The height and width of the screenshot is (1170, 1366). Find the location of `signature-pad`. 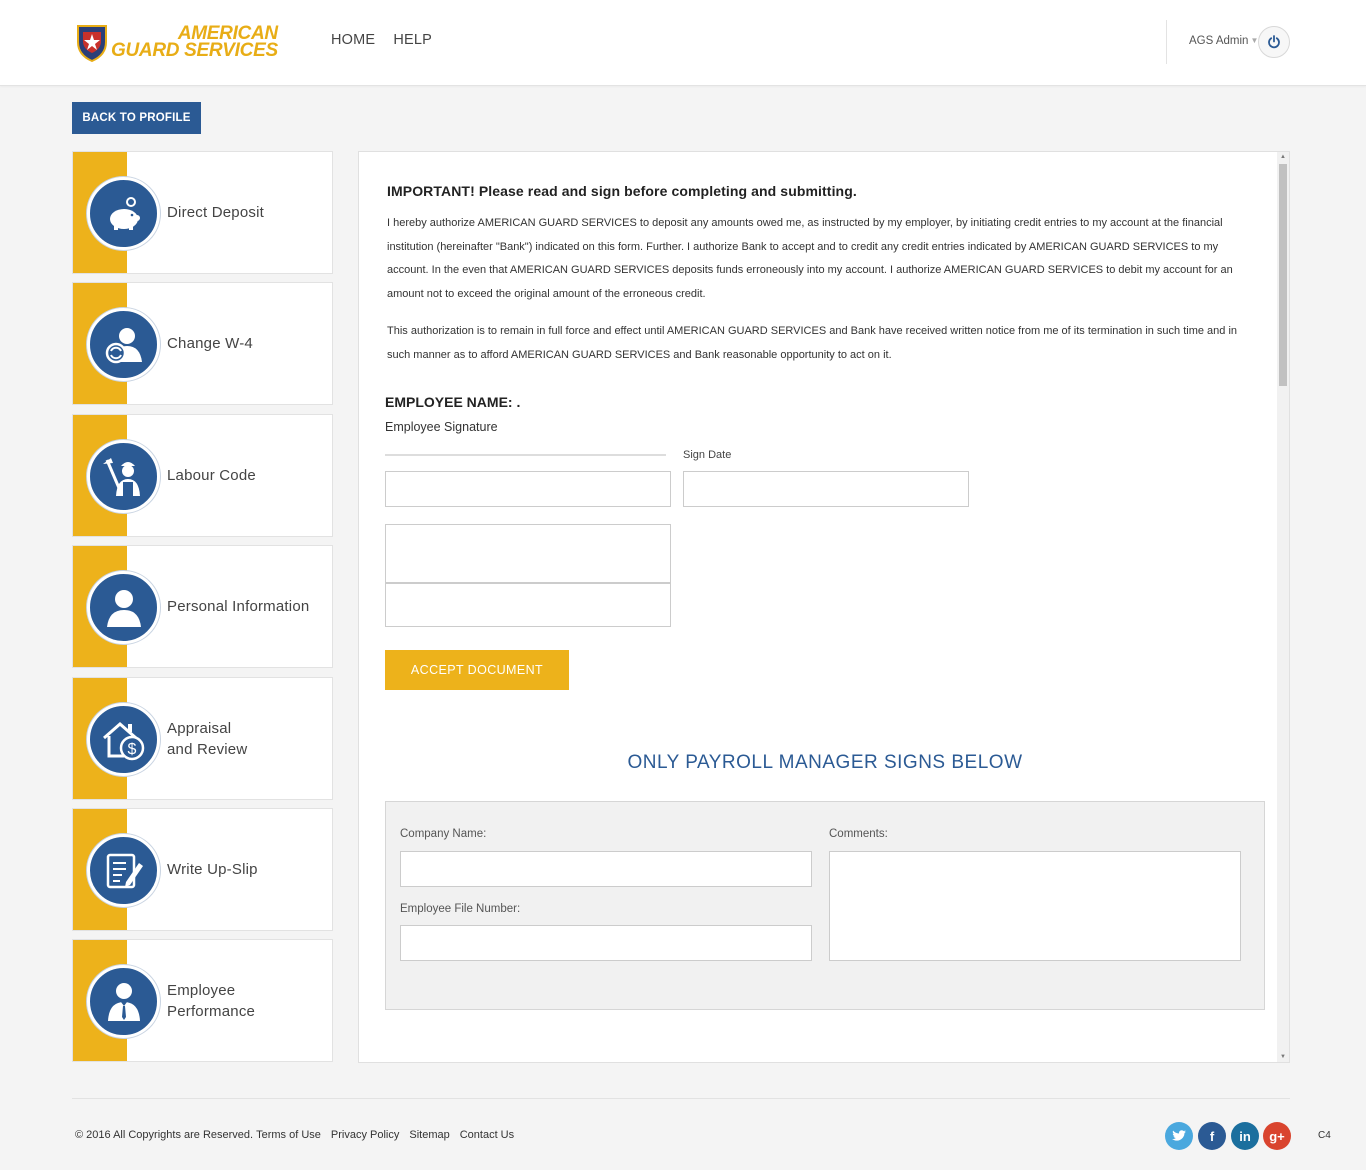

signature-pad is located at coordinates (528, 553).